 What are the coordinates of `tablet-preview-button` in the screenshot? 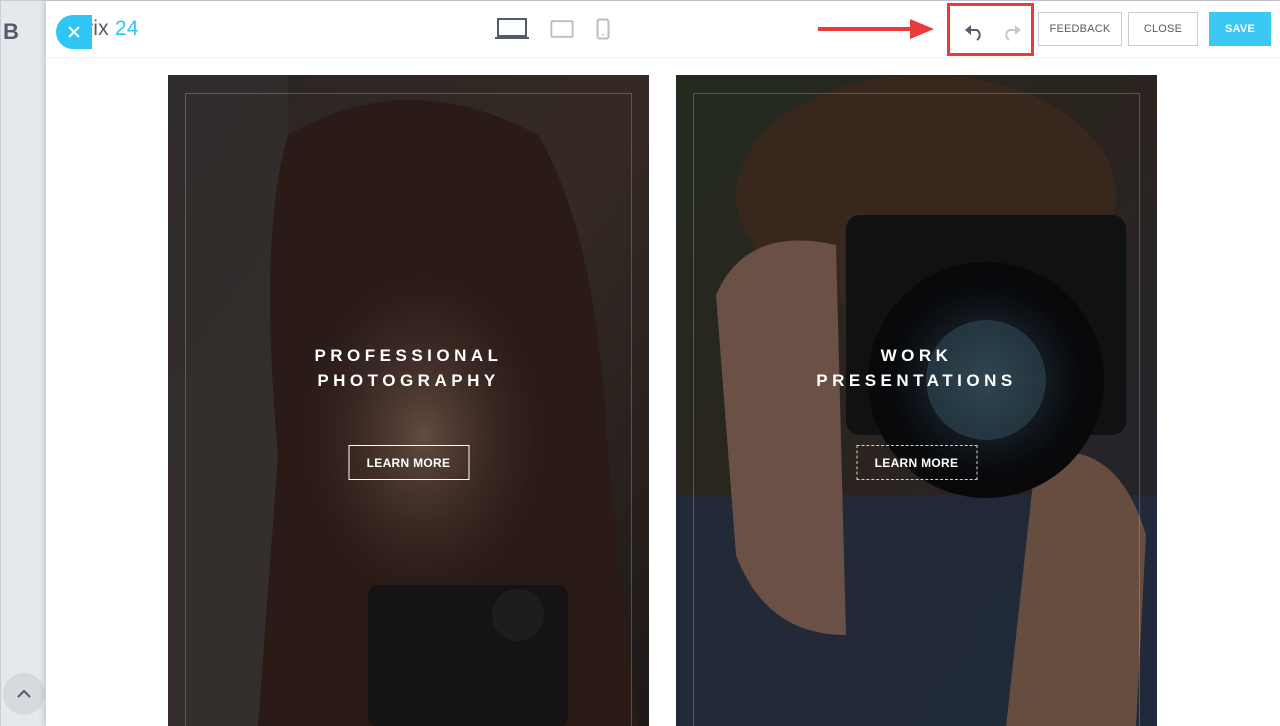 It's located at (562, 29).